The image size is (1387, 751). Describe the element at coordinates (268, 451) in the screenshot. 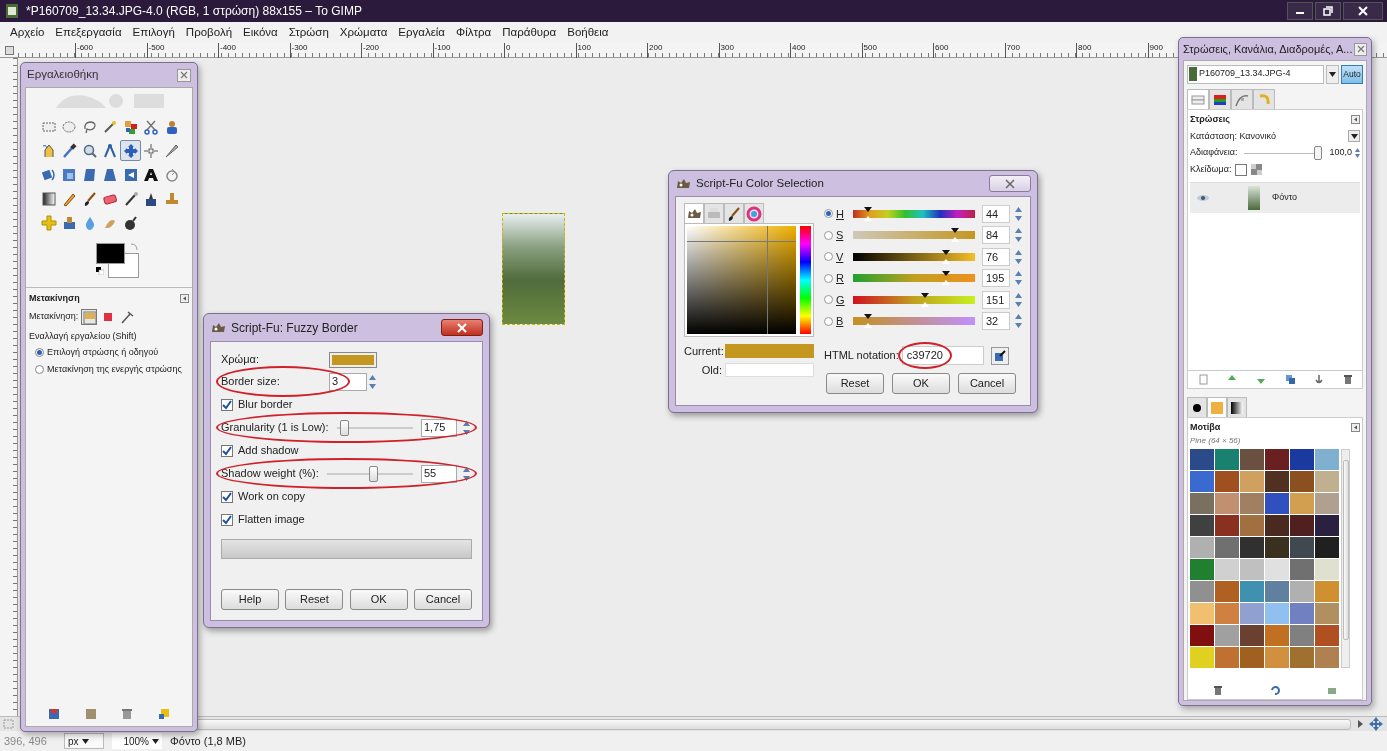

I see `checkbox-label: Add shadow` at that location.